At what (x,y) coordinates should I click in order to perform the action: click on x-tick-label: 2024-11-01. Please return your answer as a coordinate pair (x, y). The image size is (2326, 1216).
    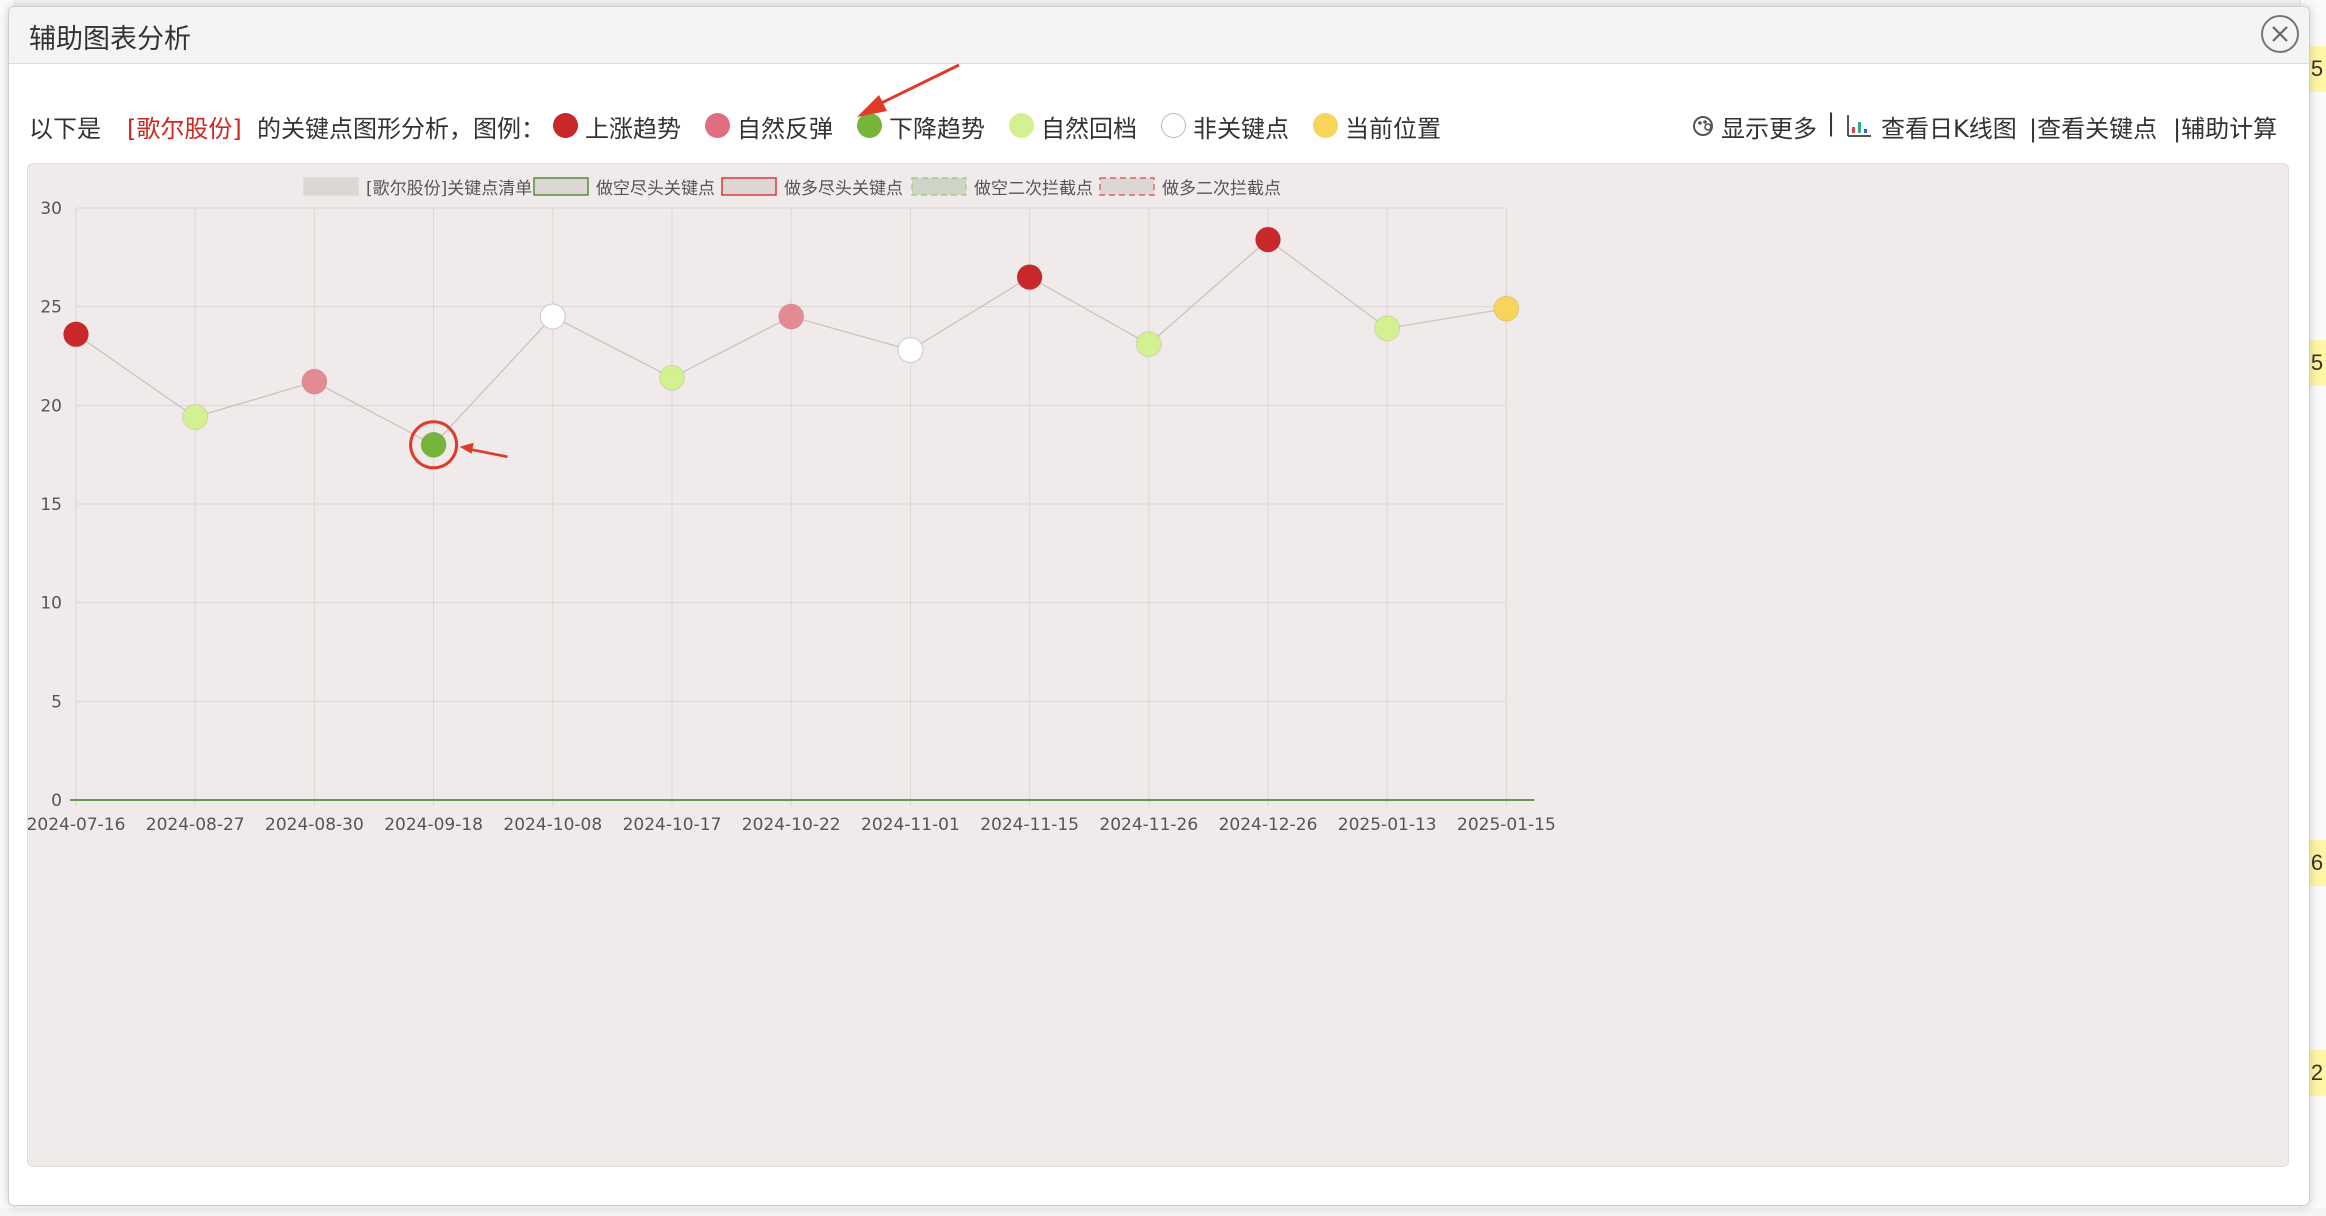
    Looking at the image, I should click on (910, 825).